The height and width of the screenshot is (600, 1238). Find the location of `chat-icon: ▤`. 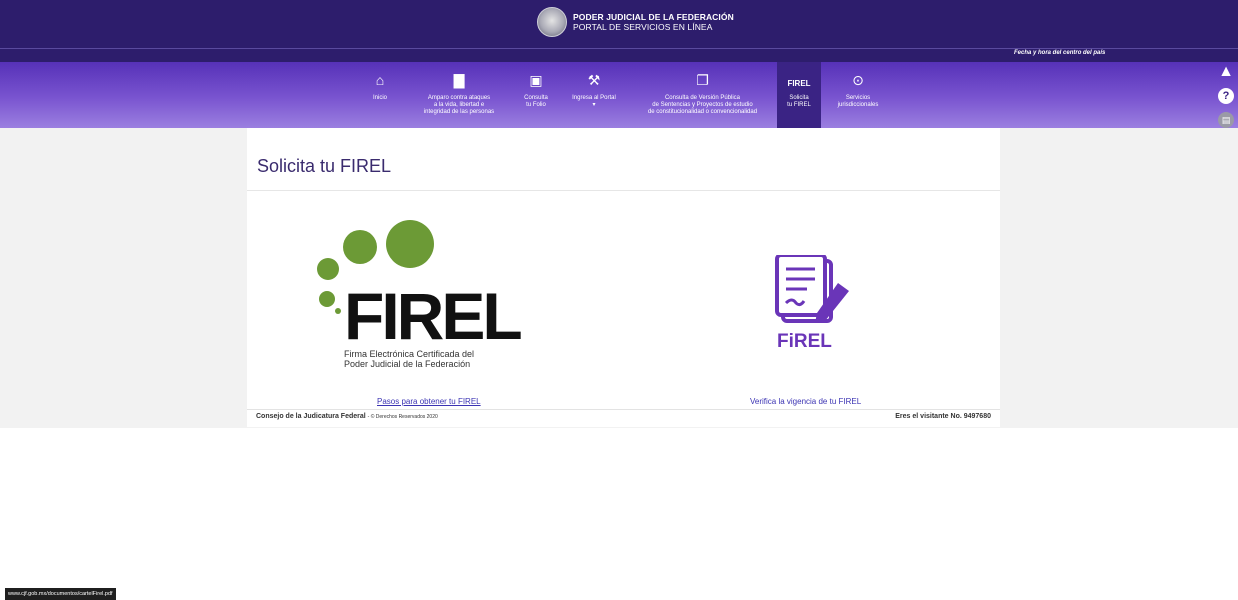

chat-icon: ▤ is located at coordinates (1226, 120).